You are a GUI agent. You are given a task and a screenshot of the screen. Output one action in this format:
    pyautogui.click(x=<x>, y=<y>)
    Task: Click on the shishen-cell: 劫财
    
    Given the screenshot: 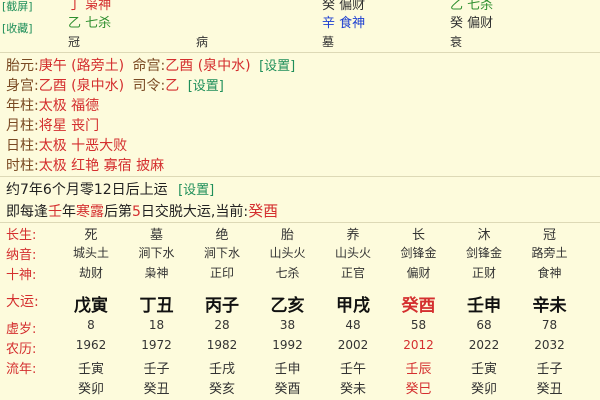 What is the action you would take?
    pyautogui.click(x=90, y=273)
    